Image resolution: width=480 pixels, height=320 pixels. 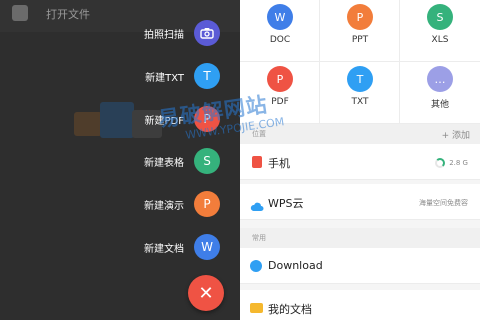 What do you see at coordinates (360, 31) in the screenshot?
I see `grid-item-ppt: P PPT` at bounding box center [360, 31].